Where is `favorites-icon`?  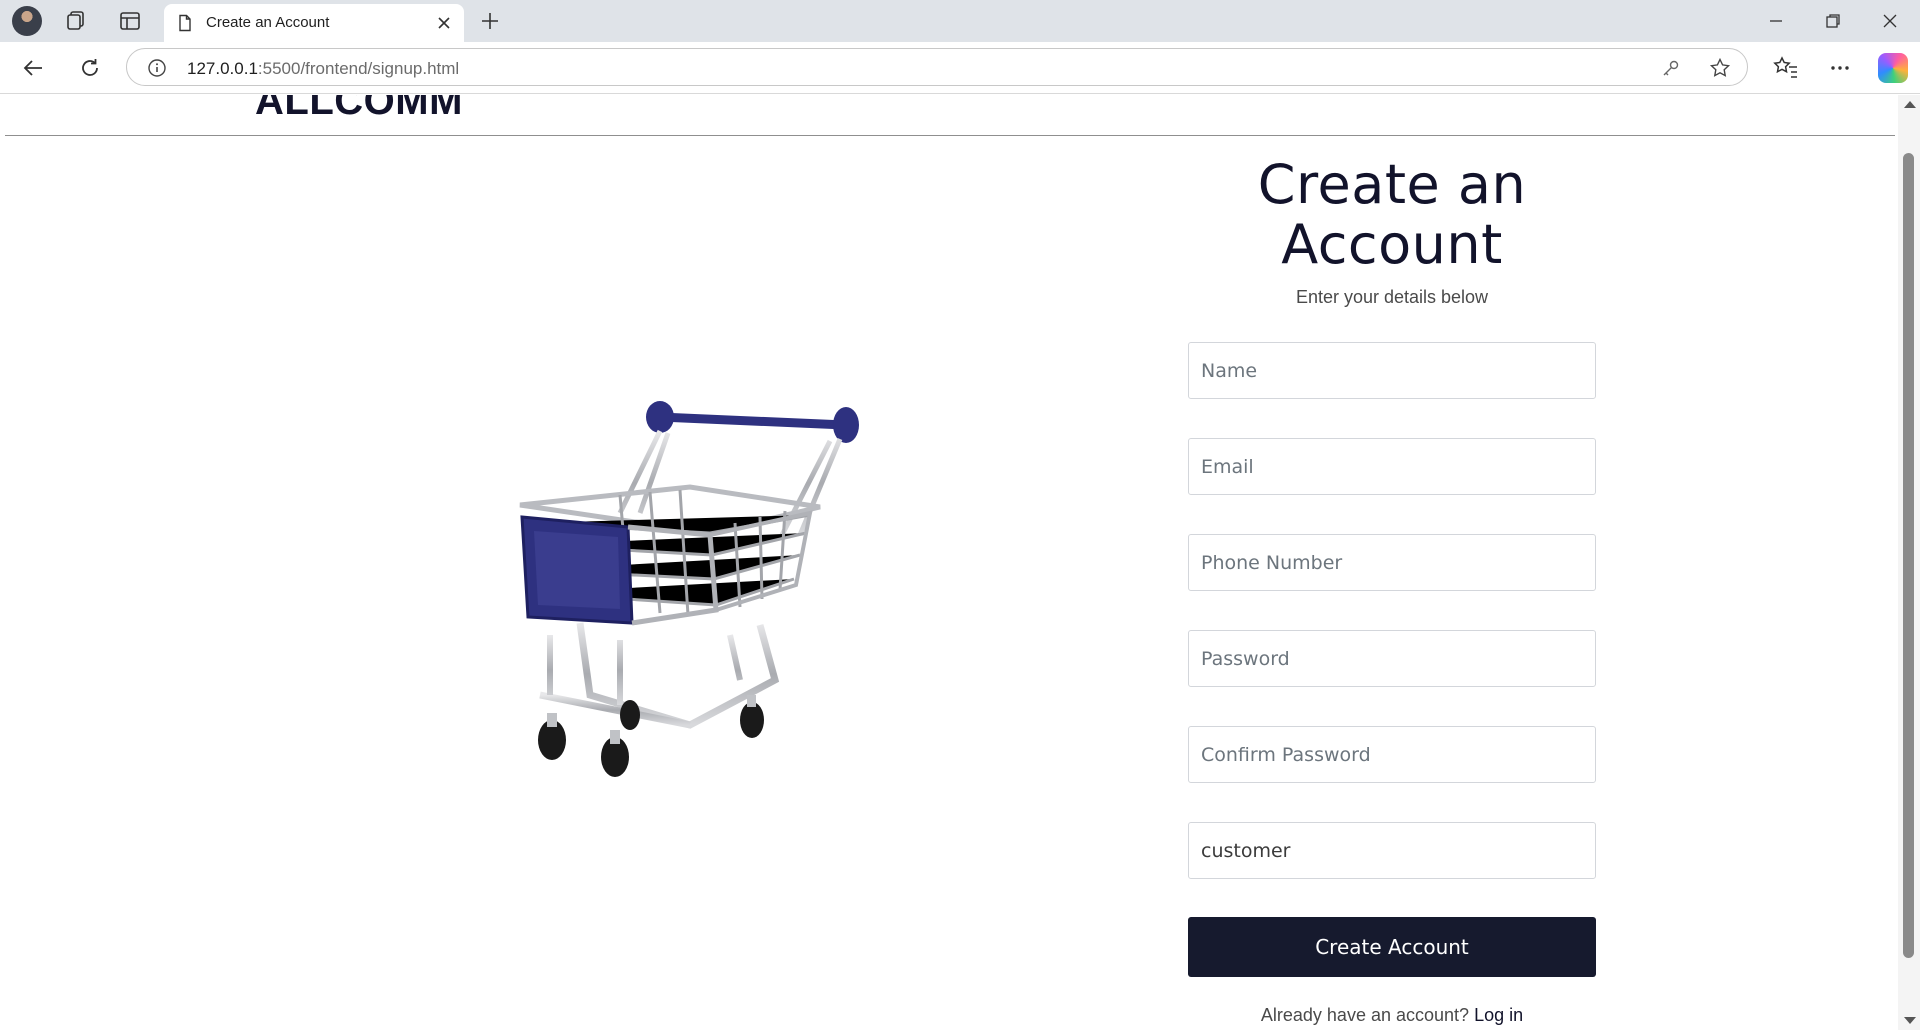 favorites-icon is located at coordinates (1786, 68).